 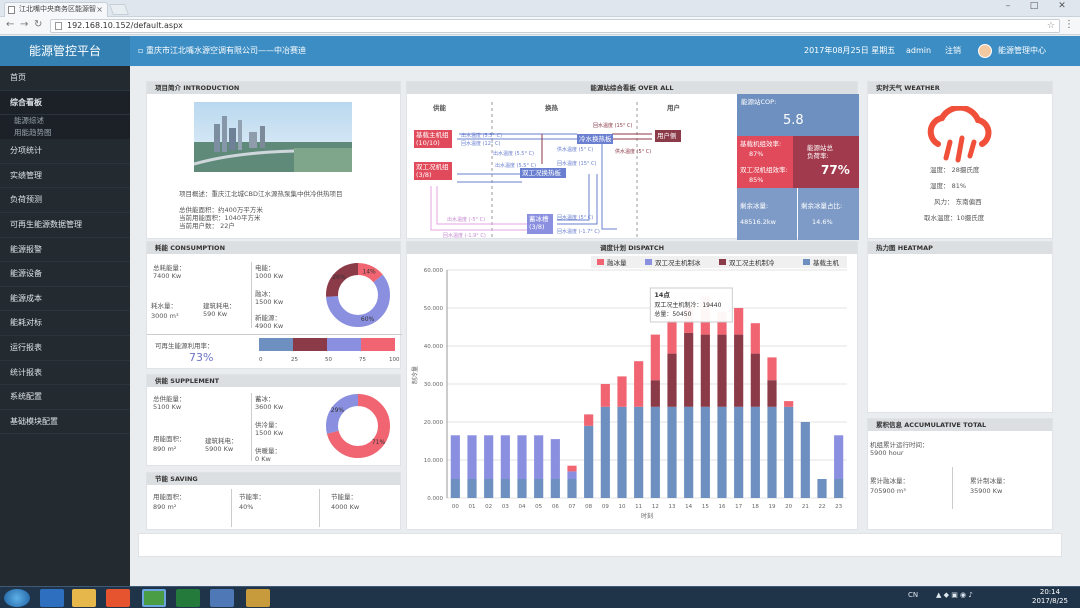 What do you see at coordinates (258, 598) in the screenshot?
I see `paint-icon` at bounding box center [258, 598].